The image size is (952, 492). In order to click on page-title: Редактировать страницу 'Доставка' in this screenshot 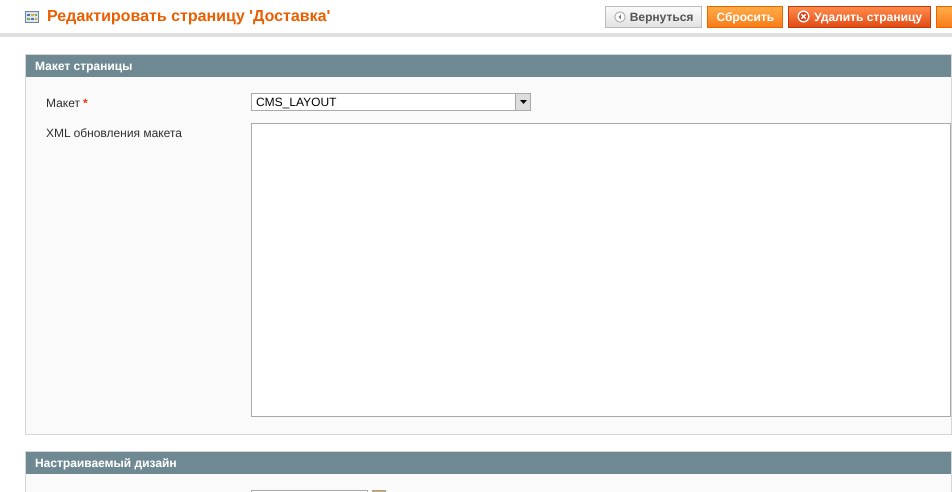, I will do `click(188, 16)`.